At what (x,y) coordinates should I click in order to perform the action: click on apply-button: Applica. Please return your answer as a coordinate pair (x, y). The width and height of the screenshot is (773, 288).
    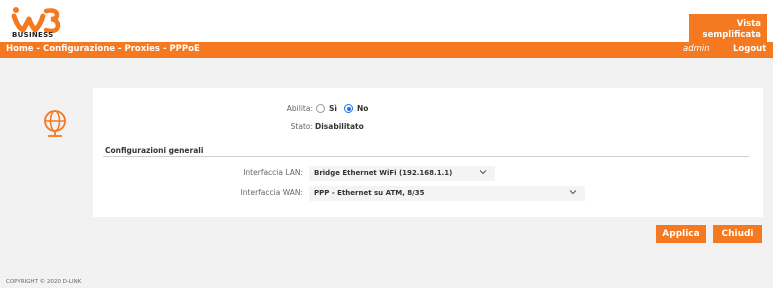
    Looking at the image, I should click on (681, 234).